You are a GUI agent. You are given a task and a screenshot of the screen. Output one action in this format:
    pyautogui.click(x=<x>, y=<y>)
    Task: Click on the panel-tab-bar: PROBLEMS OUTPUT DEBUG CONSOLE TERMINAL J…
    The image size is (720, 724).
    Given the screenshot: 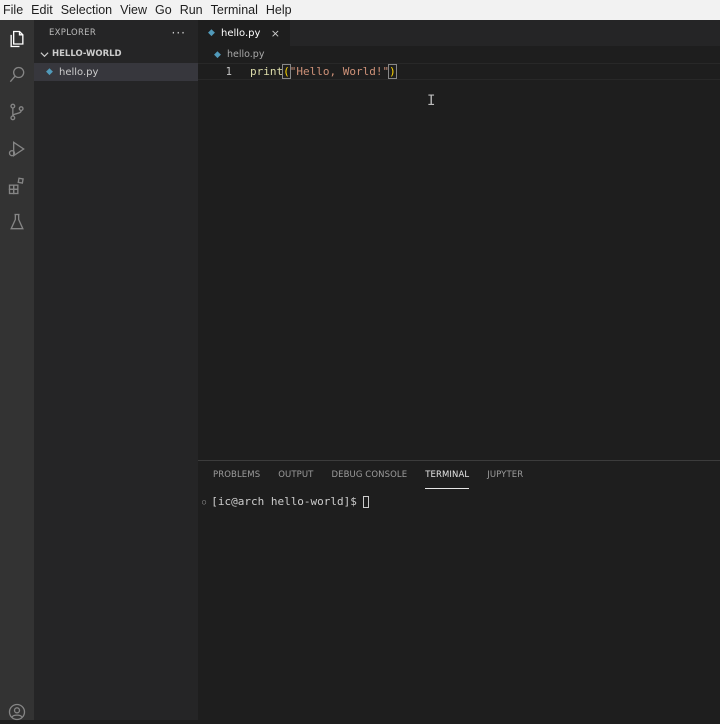 What is the action you would take?
    pyautogui.click(x=459, y=475)
    